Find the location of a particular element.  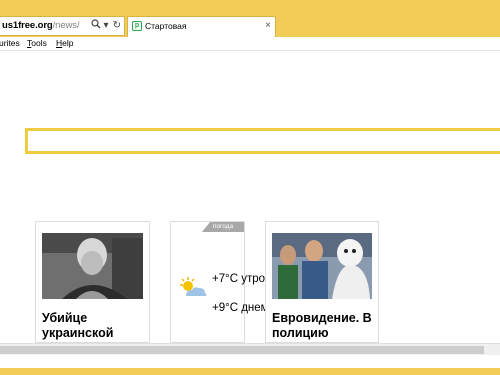

news-card-2: Евровидение. В полицию is located at coordinates (322, 282).